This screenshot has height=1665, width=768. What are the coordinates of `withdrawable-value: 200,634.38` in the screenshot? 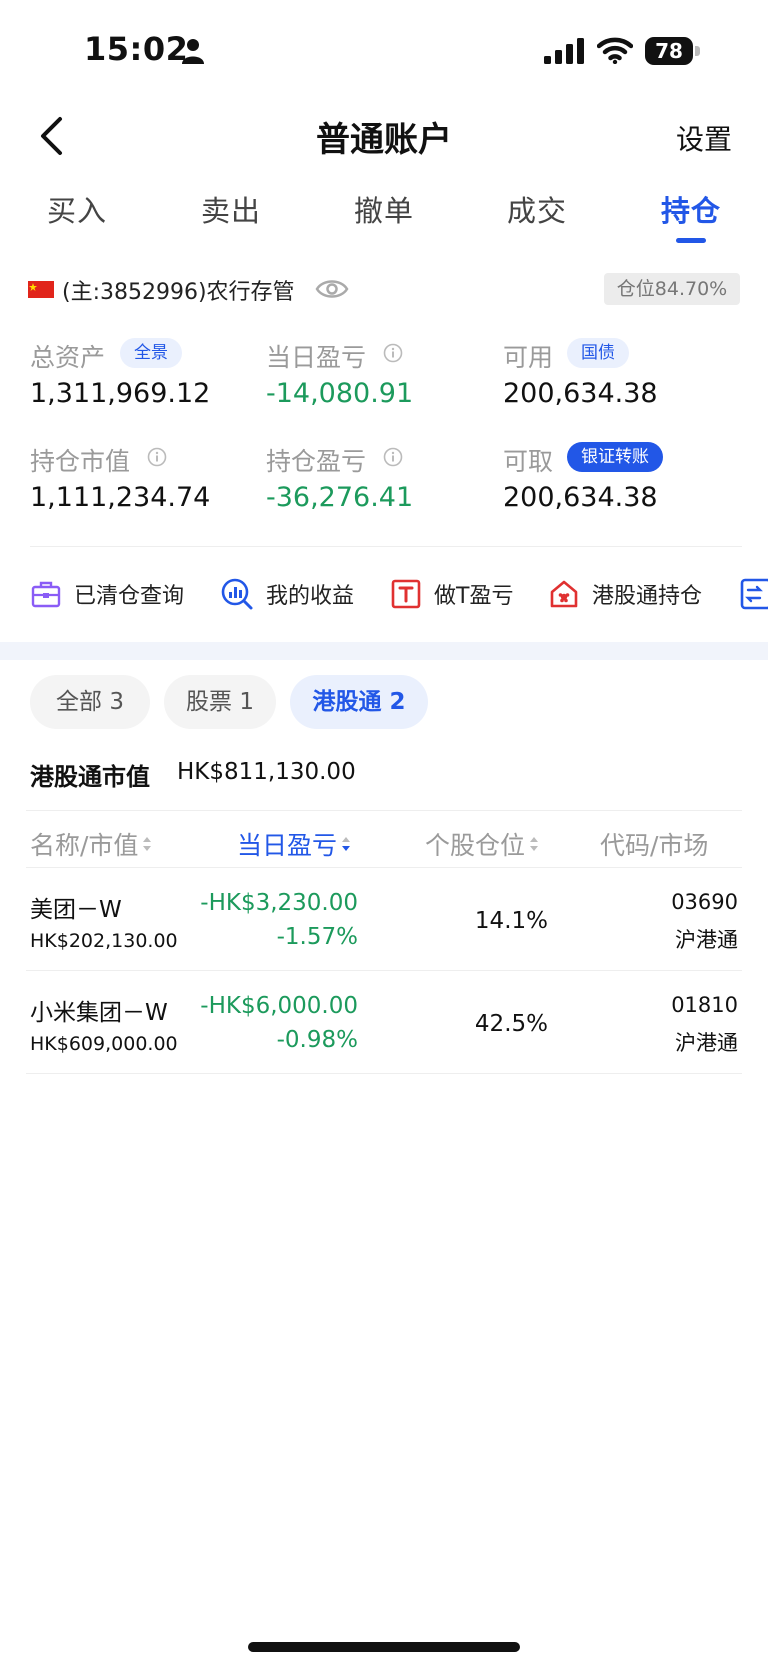 It's located at (580, 497).